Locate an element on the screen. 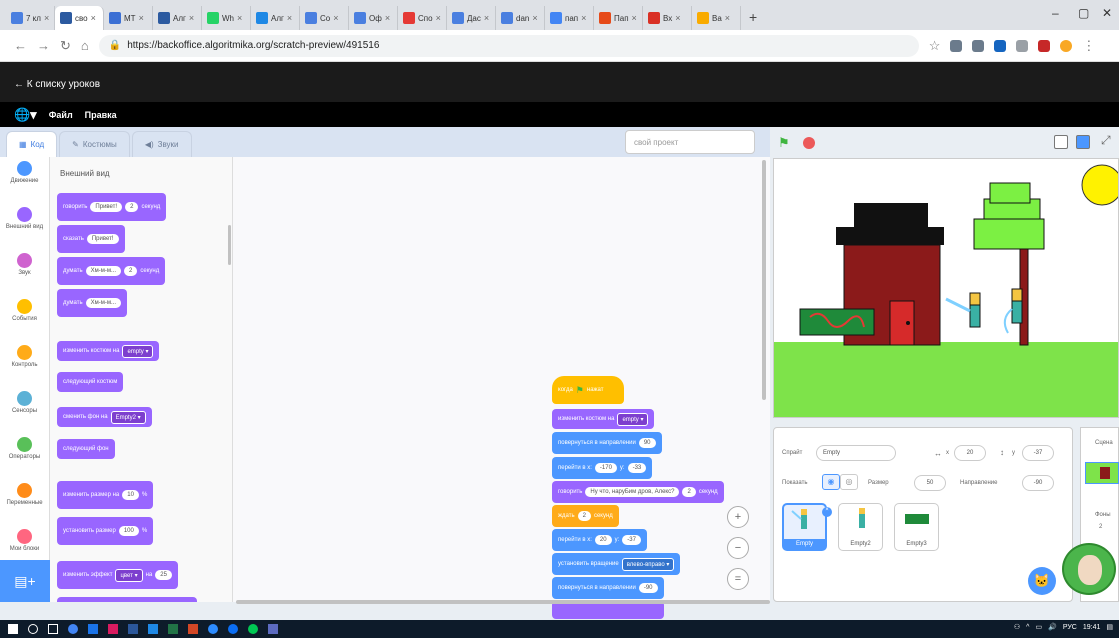 The width and height of the screenshot is (1119, 638). say-block: сказать Привет! is located at coordinates (91, 239).